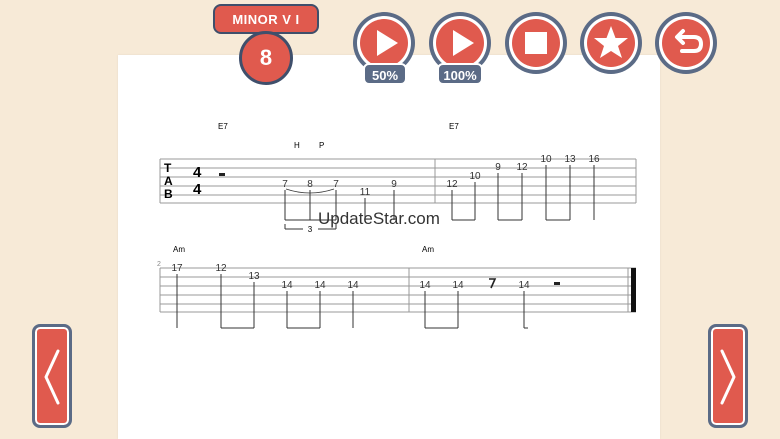 This screenshot has width=780, height=439. I want to click on technique-label: P, so click(321, 145).